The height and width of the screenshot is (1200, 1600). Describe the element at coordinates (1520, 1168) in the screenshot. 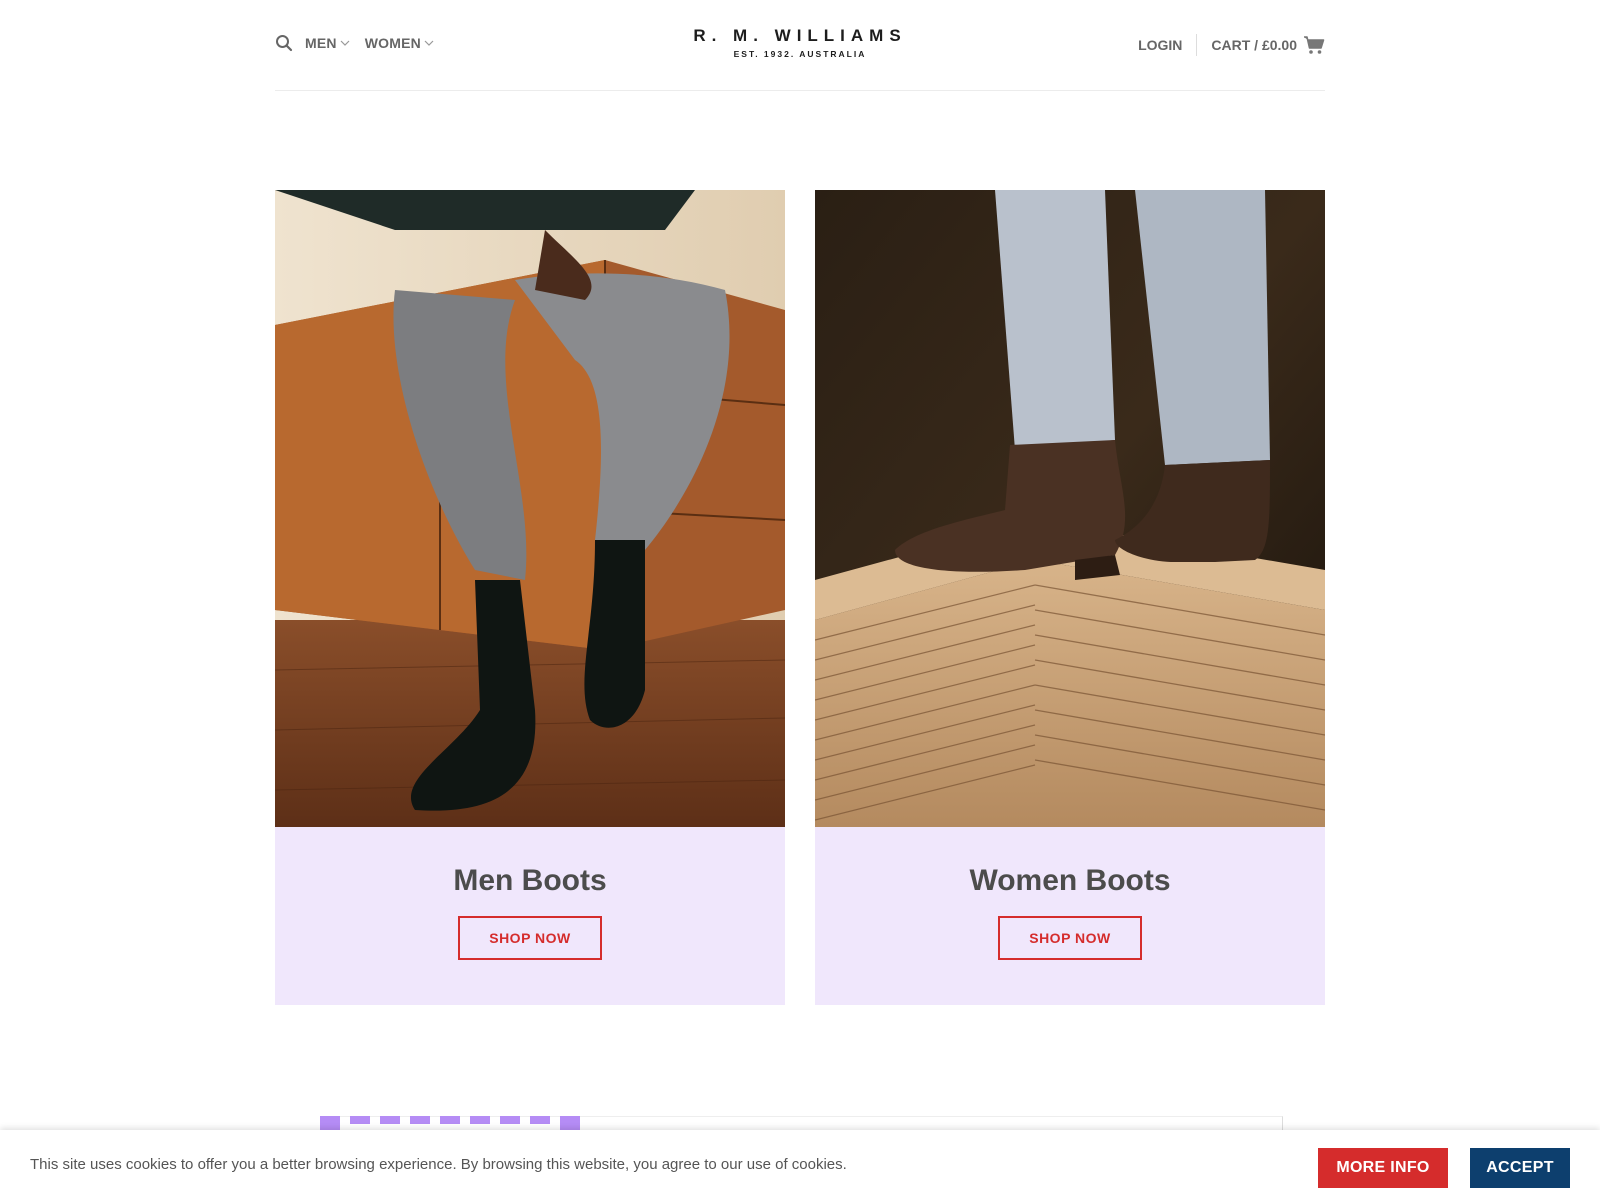

I see `accept-button: ACCEPT` at that location.